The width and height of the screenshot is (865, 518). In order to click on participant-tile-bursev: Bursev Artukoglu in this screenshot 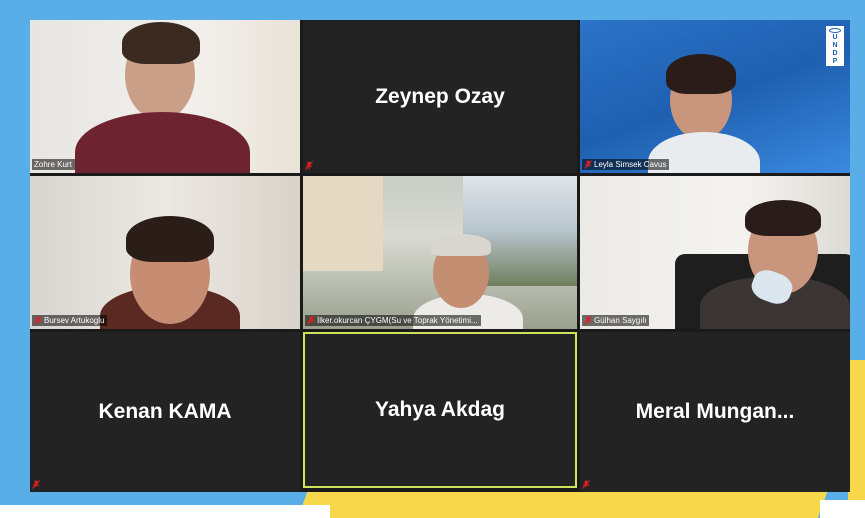, I will do `click(165, 252)`.